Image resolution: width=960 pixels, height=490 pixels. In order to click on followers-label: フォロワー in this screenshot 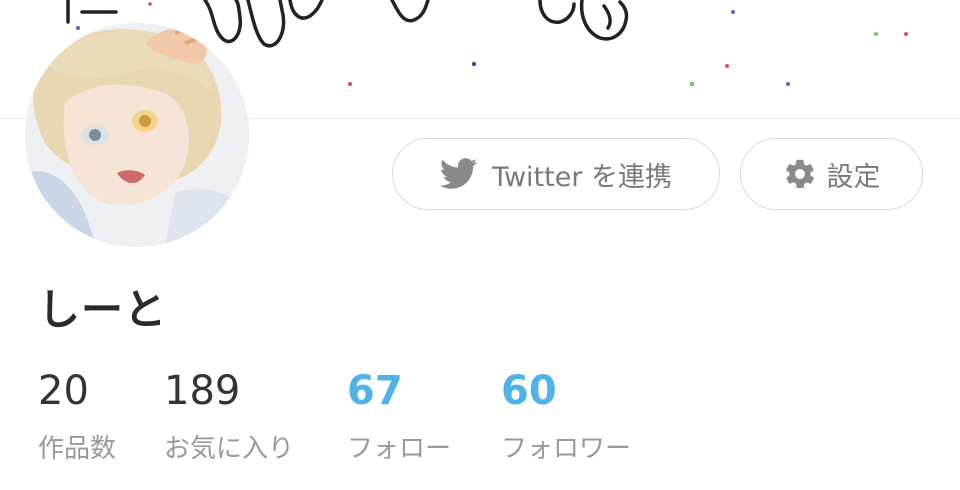, I will do `click(566, 449)`.